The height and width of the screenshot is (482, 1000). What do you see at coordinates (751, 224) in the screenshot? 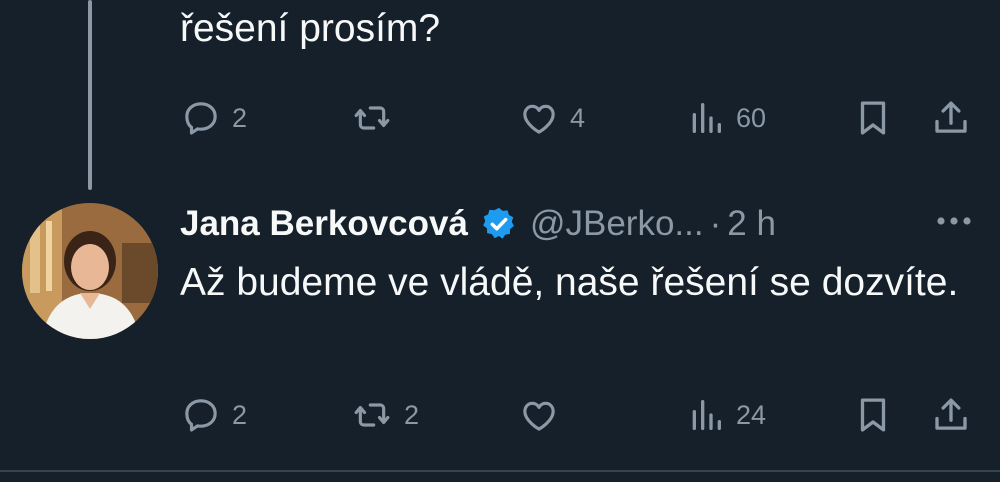
I see `tweet-timestamp: 2 h` at bounding box center [751, 224].